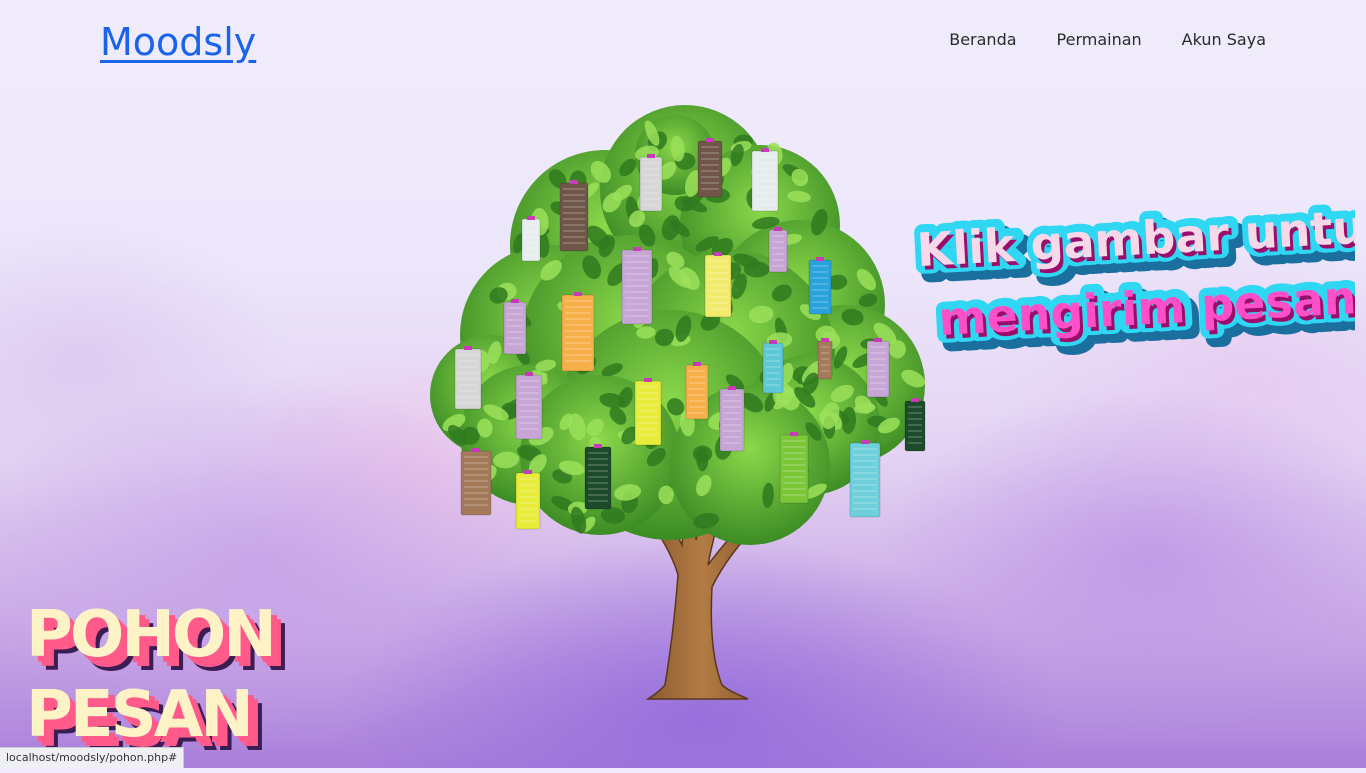 Image resolution: width=1366 pixels, height=773 pixels. What do you see at coordinates (150, 635) in the screenshot?
I see `title-line1: POHON` at bounding box center [150, 635].